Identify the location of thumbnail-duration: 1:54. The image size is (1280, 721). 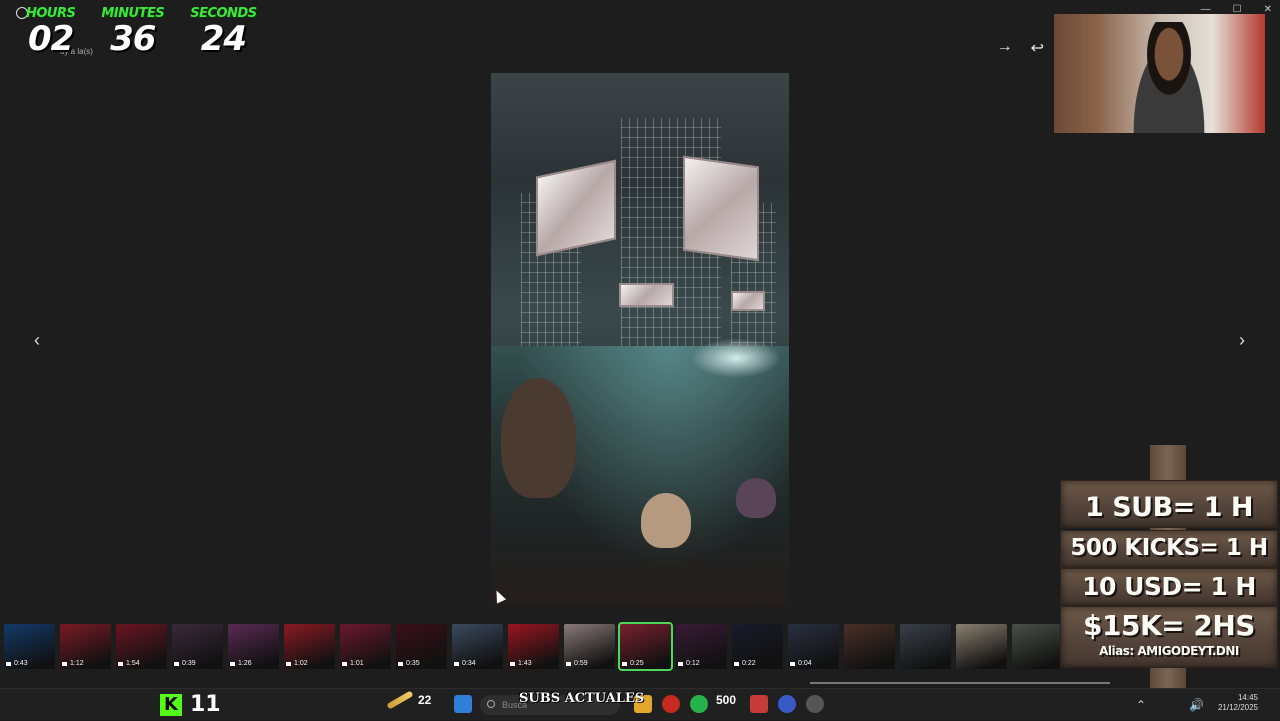
(133, 663).